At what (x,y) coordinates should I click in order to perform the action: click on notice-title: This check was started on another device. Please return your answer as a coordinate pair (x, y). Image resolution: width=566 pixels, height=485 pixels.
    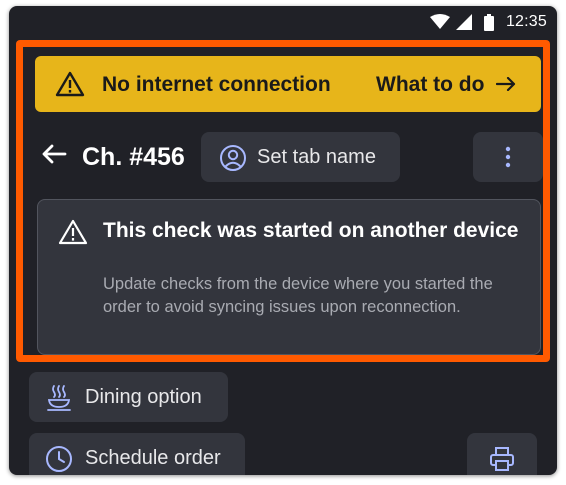
    Looking at the image, I should click on (311, 230).